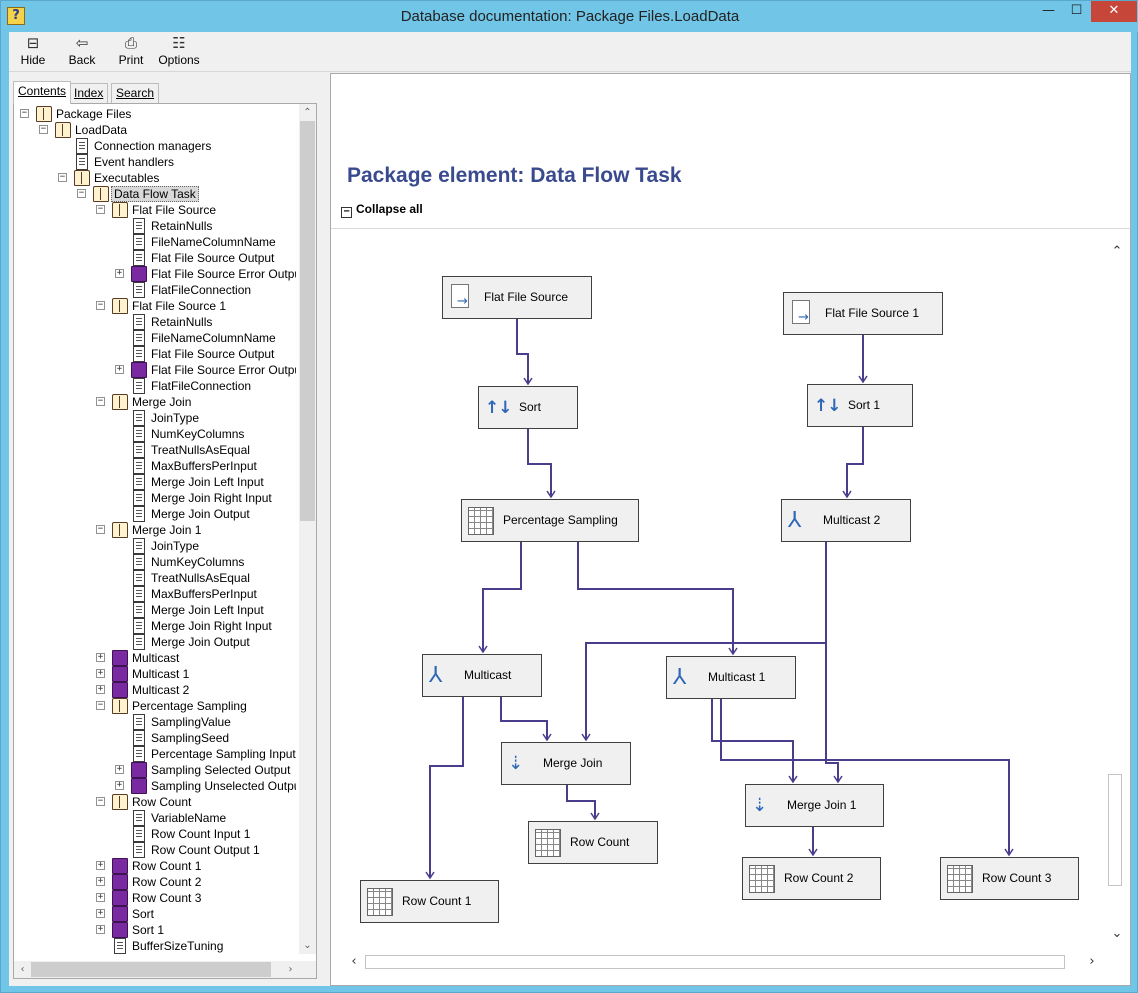 The image size is (1138, 993). What do you see at coordinates (135, 93) in the screenshot?
I see `tab-search: Search` at bounding box center [135, 93].